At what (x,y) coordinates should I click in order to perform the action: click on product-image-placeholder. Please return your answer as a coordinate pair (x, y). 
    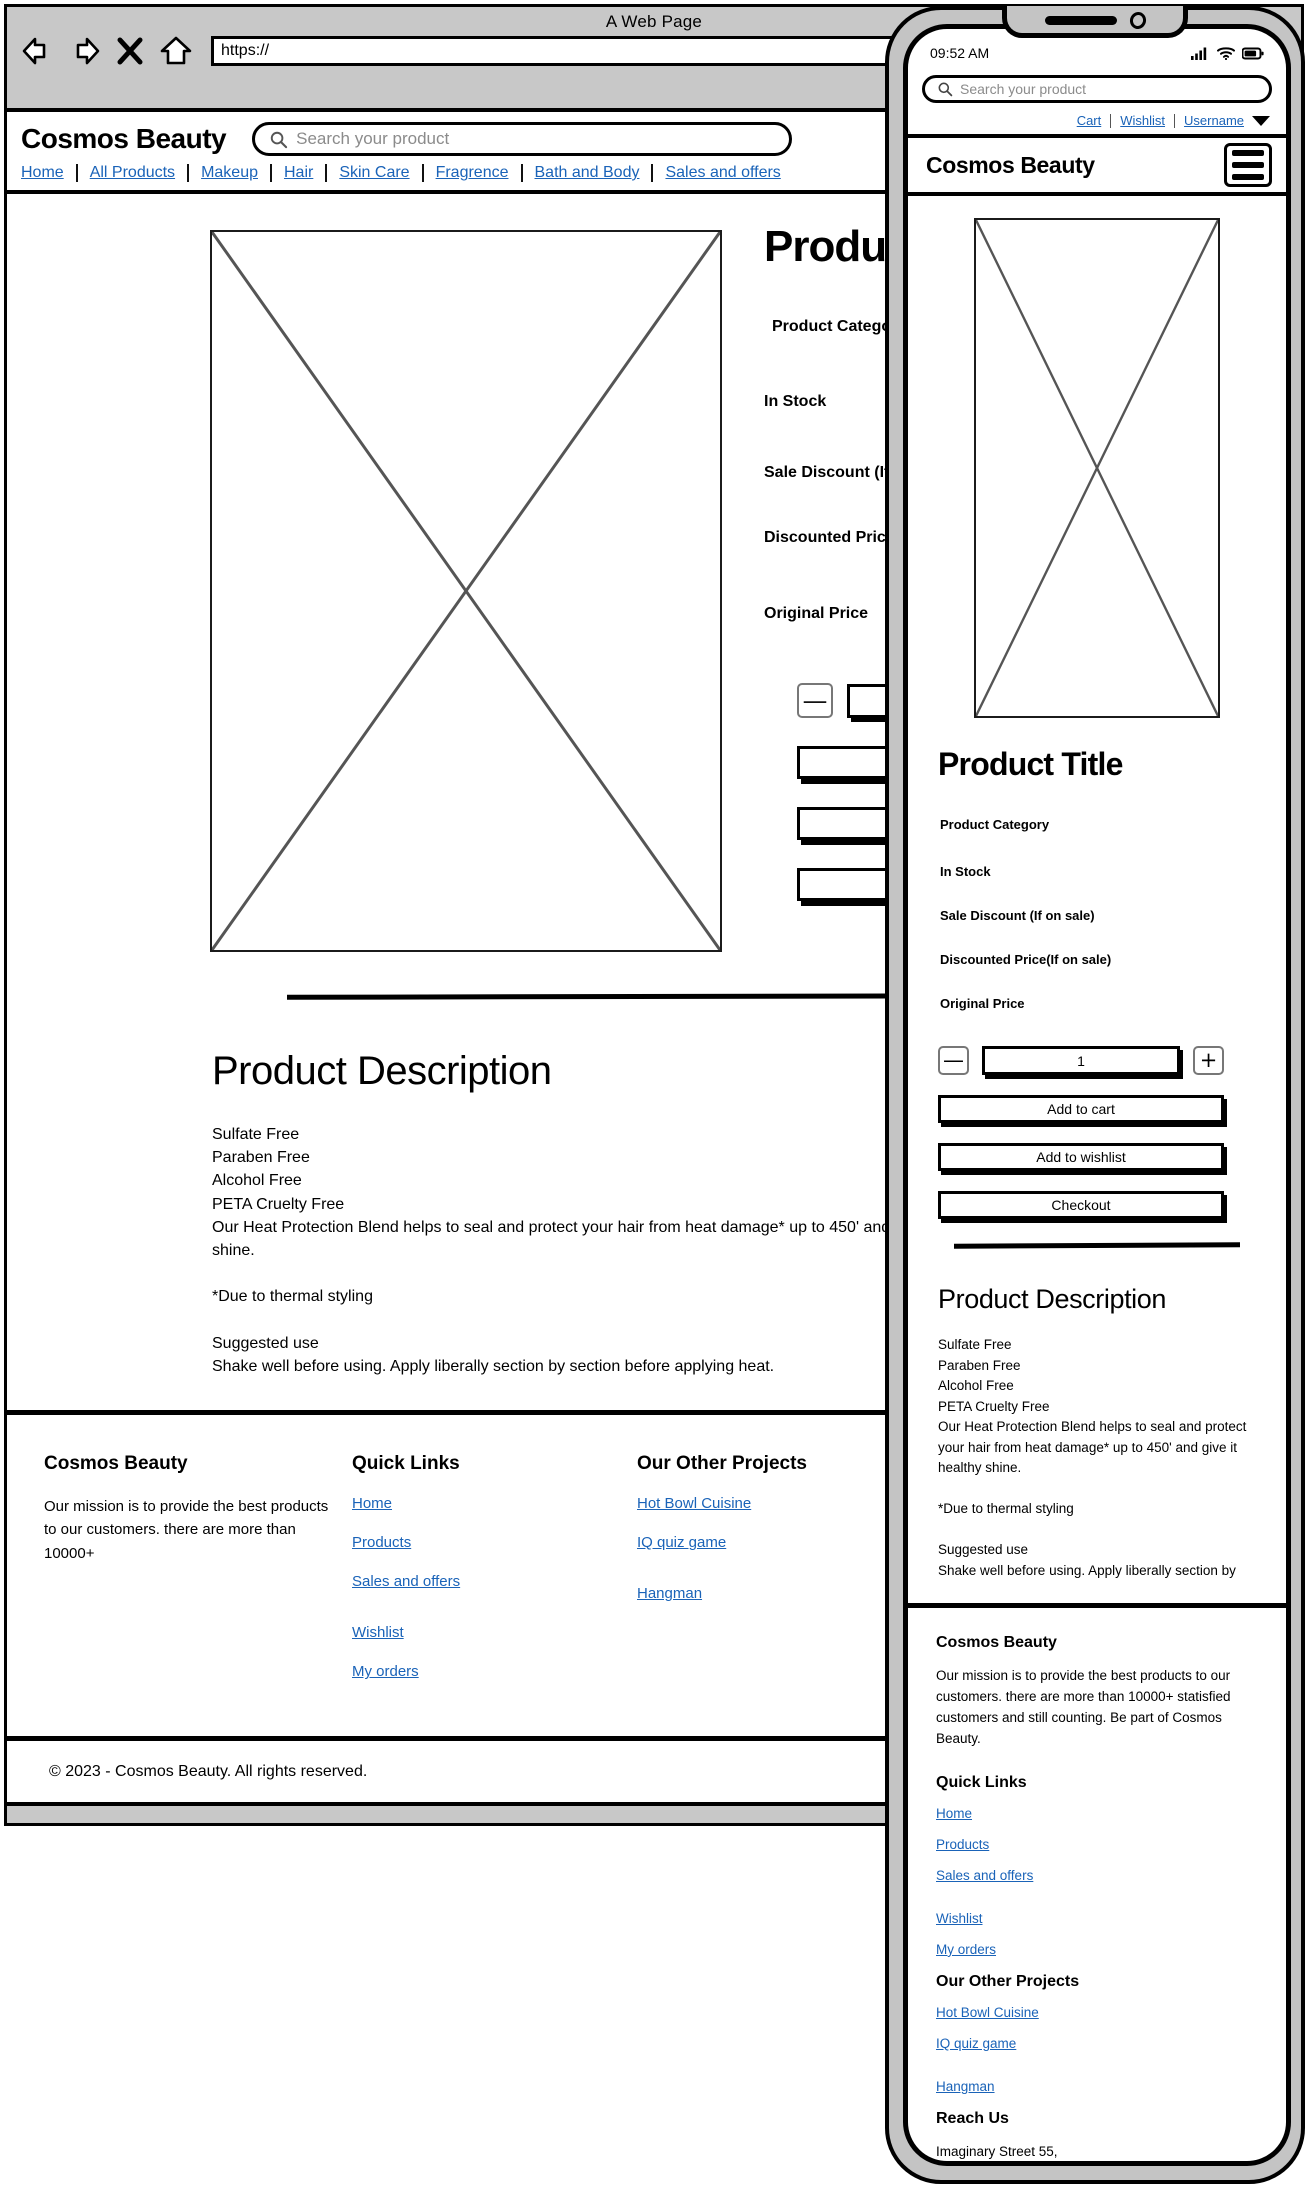
    Looking at the image, I should click on (466, 591).